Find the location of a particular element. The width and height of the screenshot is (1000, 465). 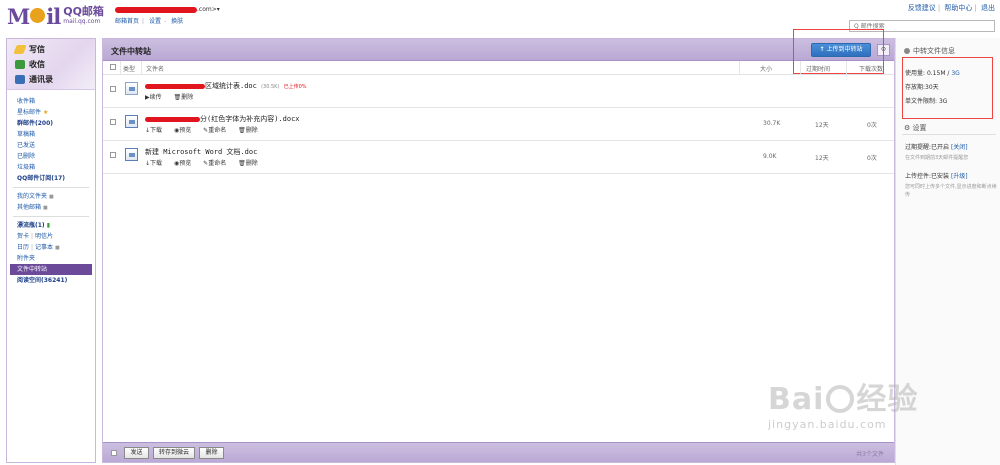

sidebar-item-inbox: 收件箱 is located at coordinates (51, 101).